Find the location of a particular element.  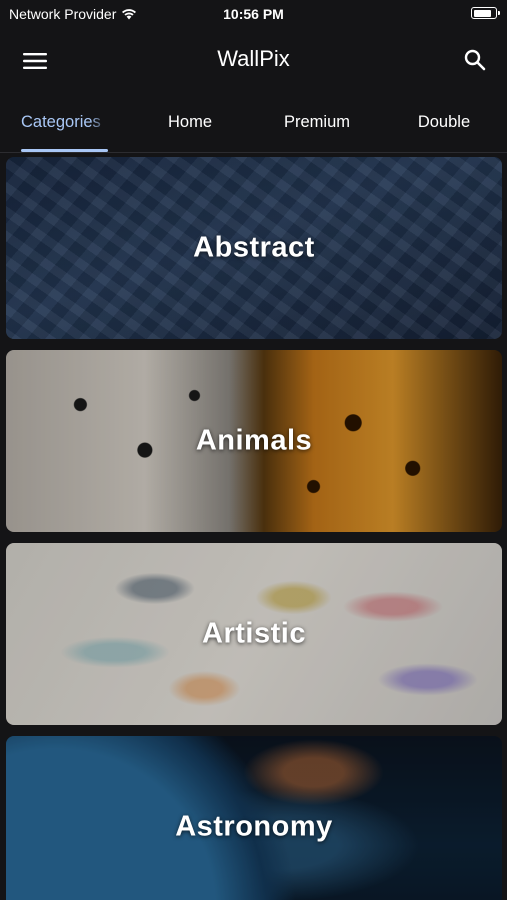

tab-label: Double is located at coordinates (444, 121).